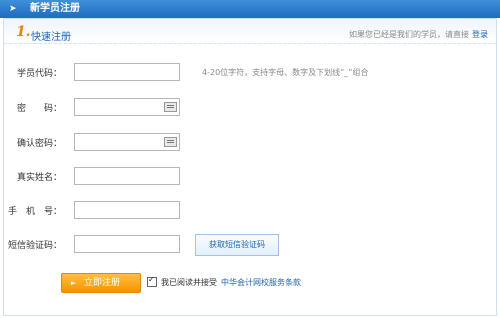 This screenshot has width=500, height=318. Describe the element at coordinates (480, 34) in the screenshot. I see `login-link: 登录` at that location.